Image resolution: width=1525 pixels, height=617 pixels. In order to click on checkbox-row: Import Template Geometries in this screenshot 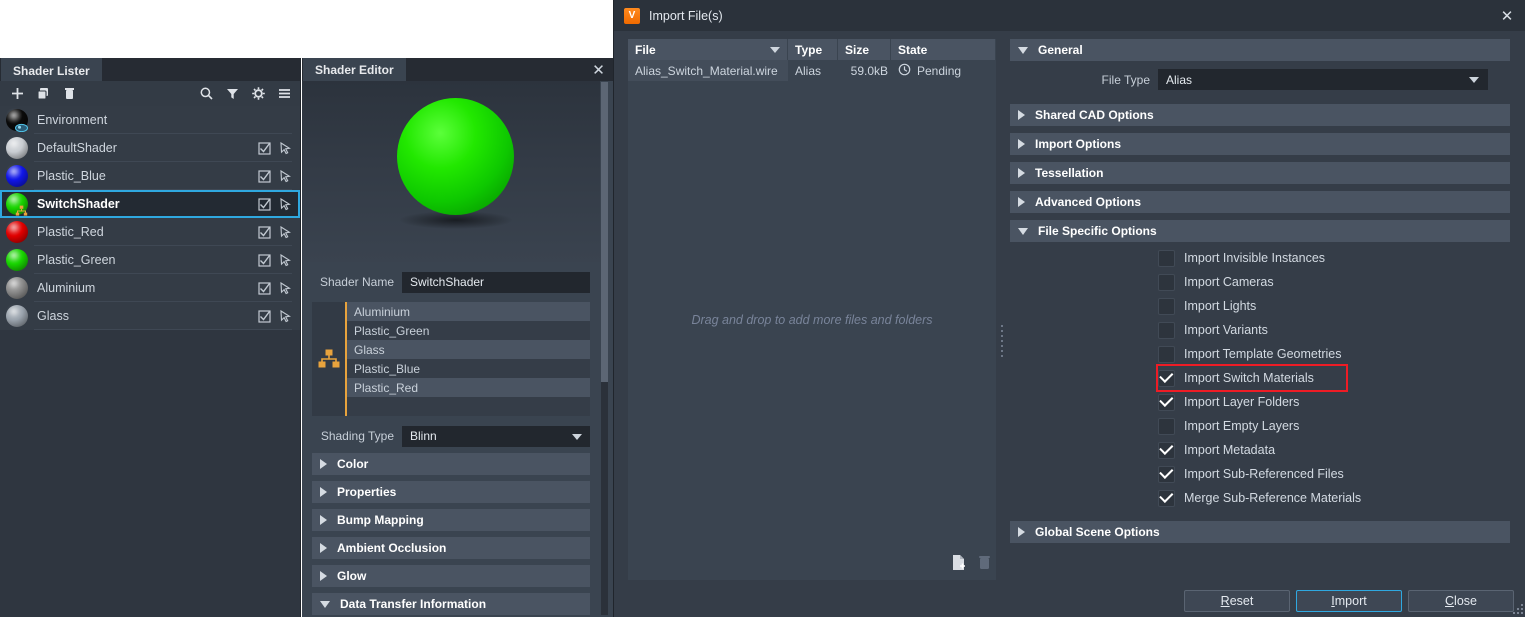, I will do `click(1334, 354)`.